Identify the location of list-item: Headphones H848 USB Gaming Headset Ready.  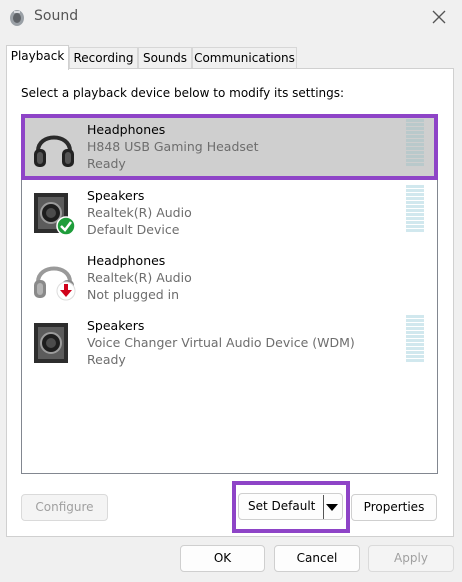
(229, 147).